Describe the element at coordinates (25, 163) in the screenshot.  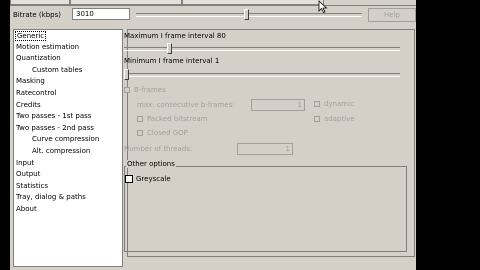
I see `tree-item: Input` at that location.